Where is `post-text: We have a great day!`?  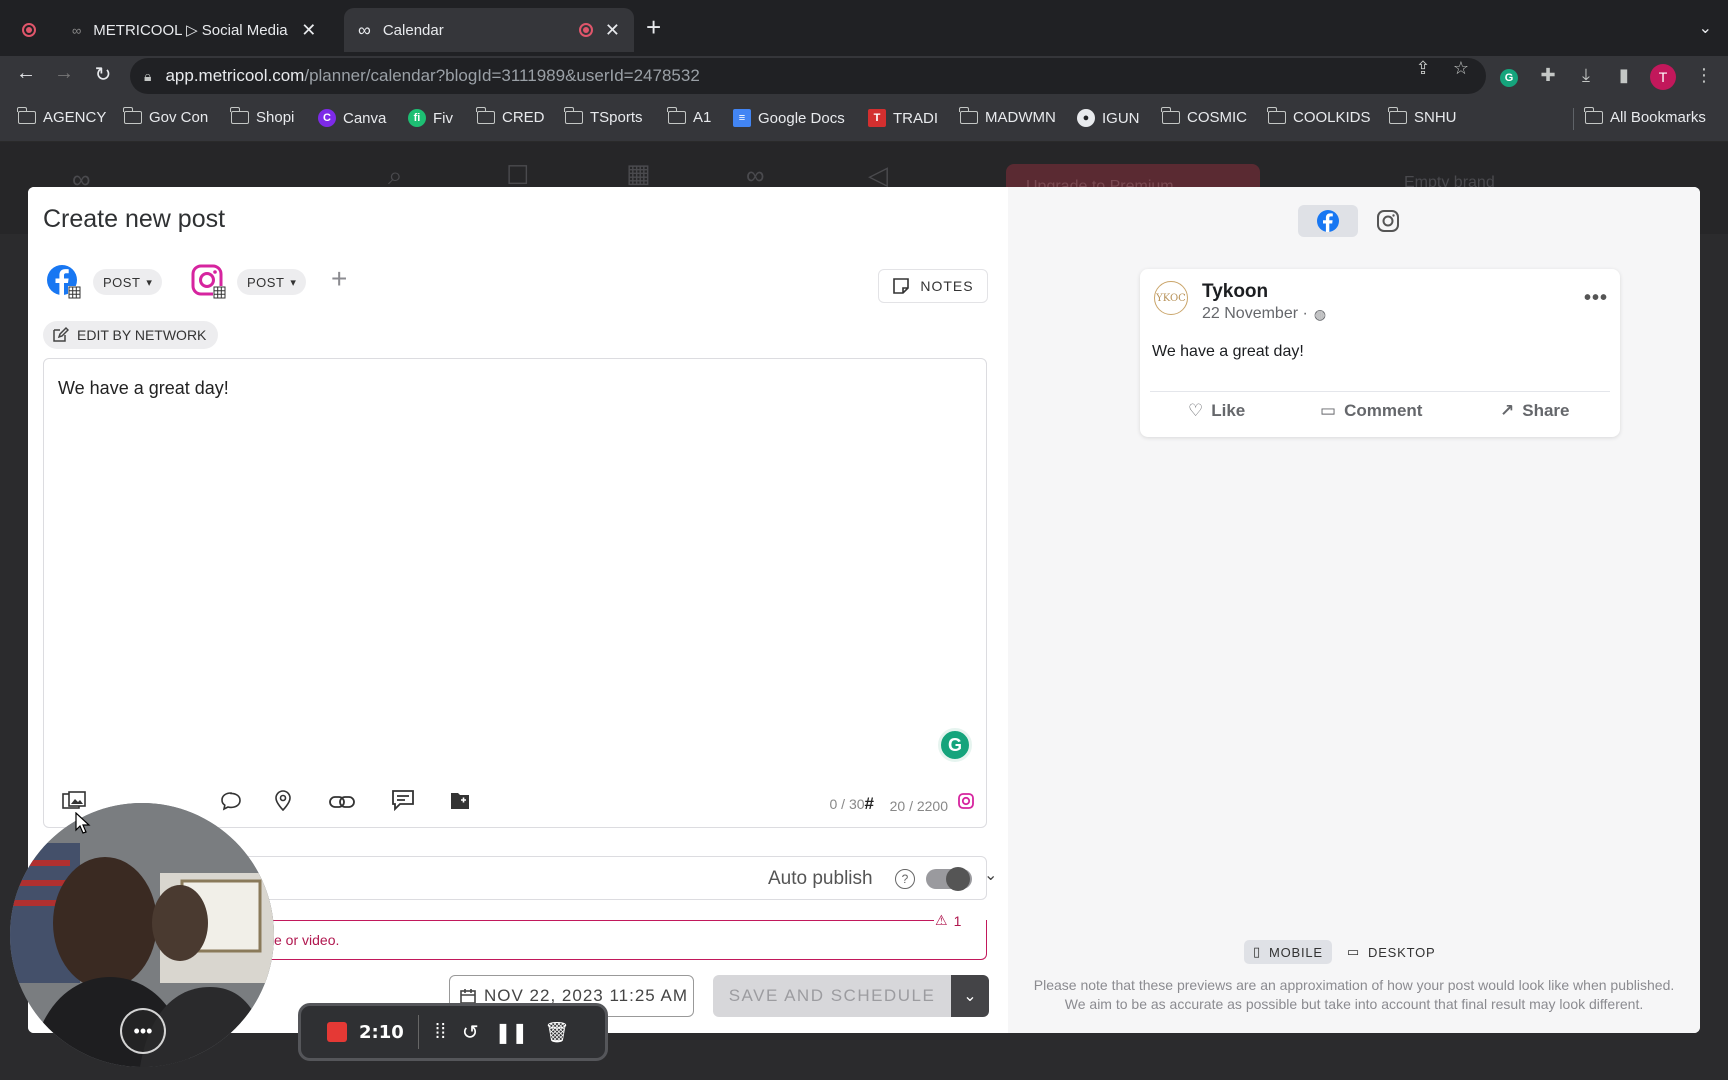
post-text: We have a great day! is located at coordinates (143, 388).